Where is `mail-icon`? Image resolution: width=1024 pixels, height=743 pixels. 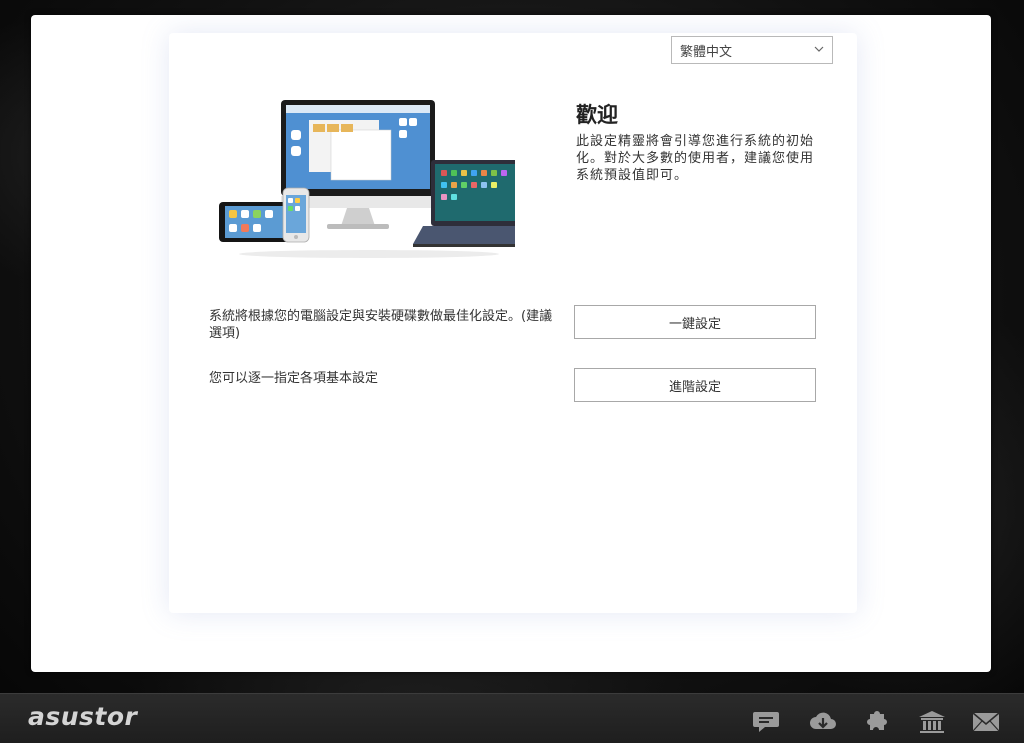 mail-icon is located at coordinates (986, 722).